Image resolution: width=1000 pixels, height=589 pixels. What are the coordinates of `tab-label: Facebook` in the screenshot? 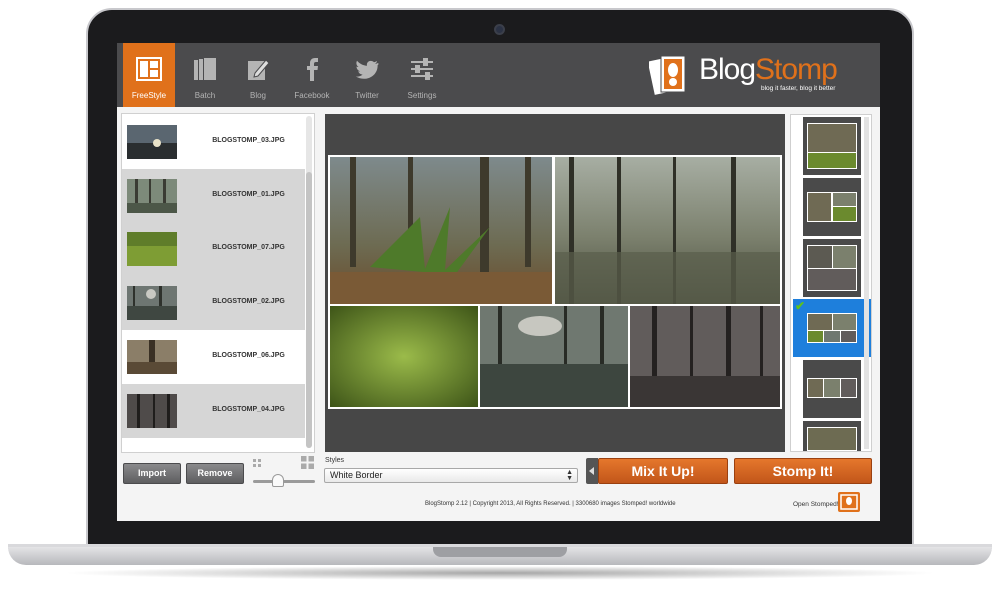 It's located at (312, 95).